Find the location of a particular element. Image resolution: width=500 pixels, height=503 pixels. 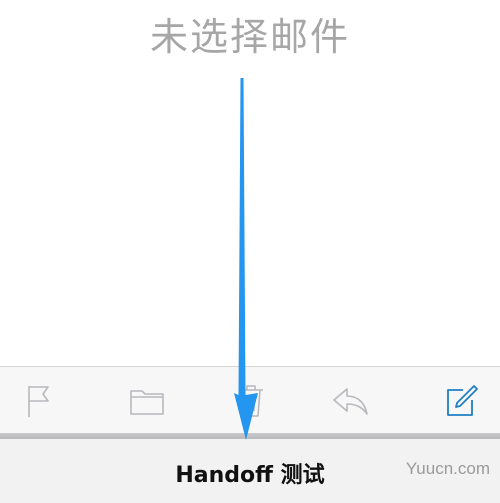

flag-icon is located at coordinates (38, 401).